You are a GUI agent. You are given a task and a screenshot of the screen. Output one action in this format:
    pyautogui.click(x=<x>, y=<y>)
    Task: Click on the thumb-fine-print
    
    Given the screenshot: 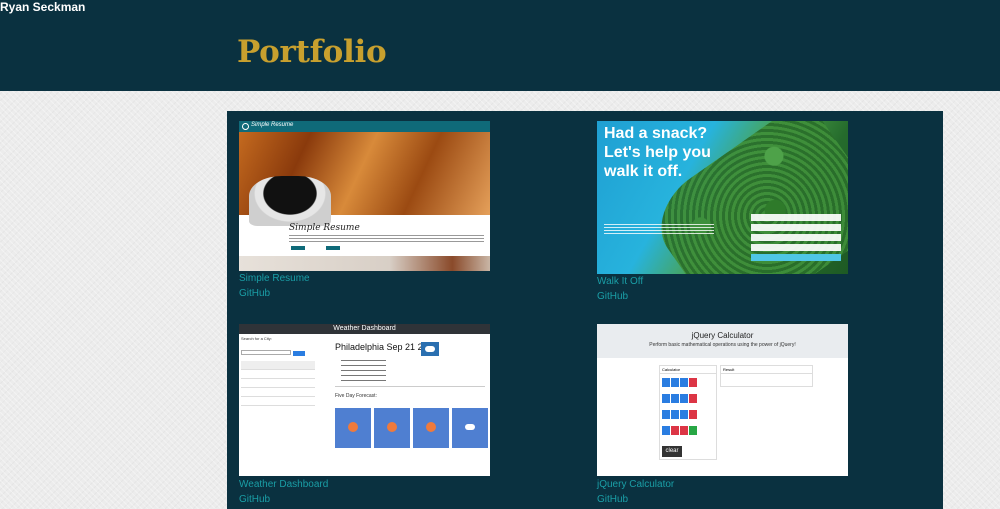 What is the action you would take?
    pyautogui.click(x=659, y=230)
    